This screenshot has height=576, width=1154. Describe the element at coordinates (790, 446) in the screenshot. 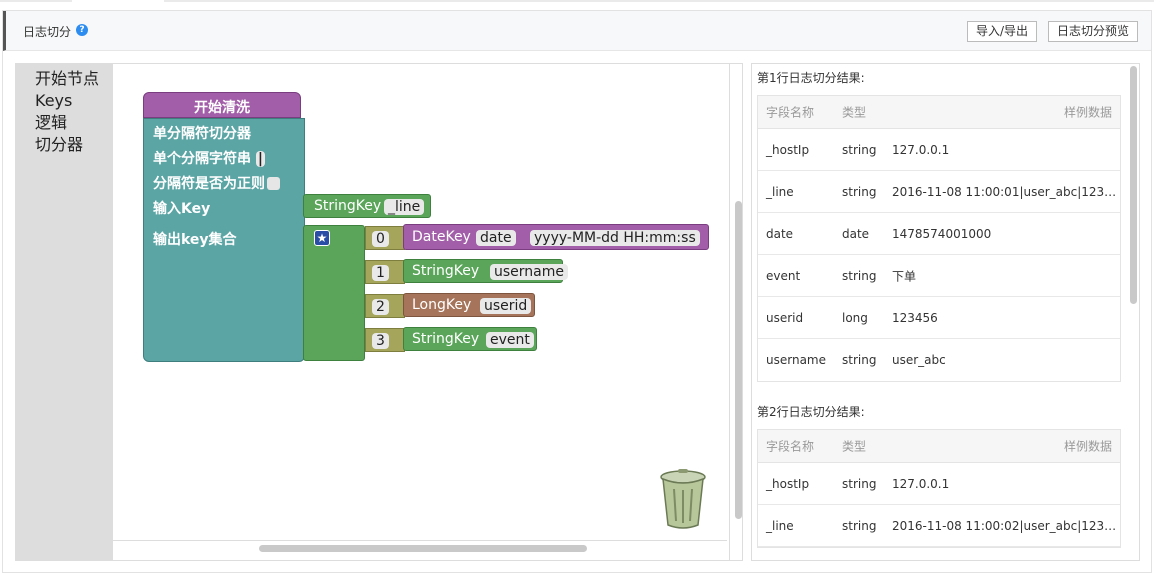

I see `col-field-name: 字段名称` at that location.